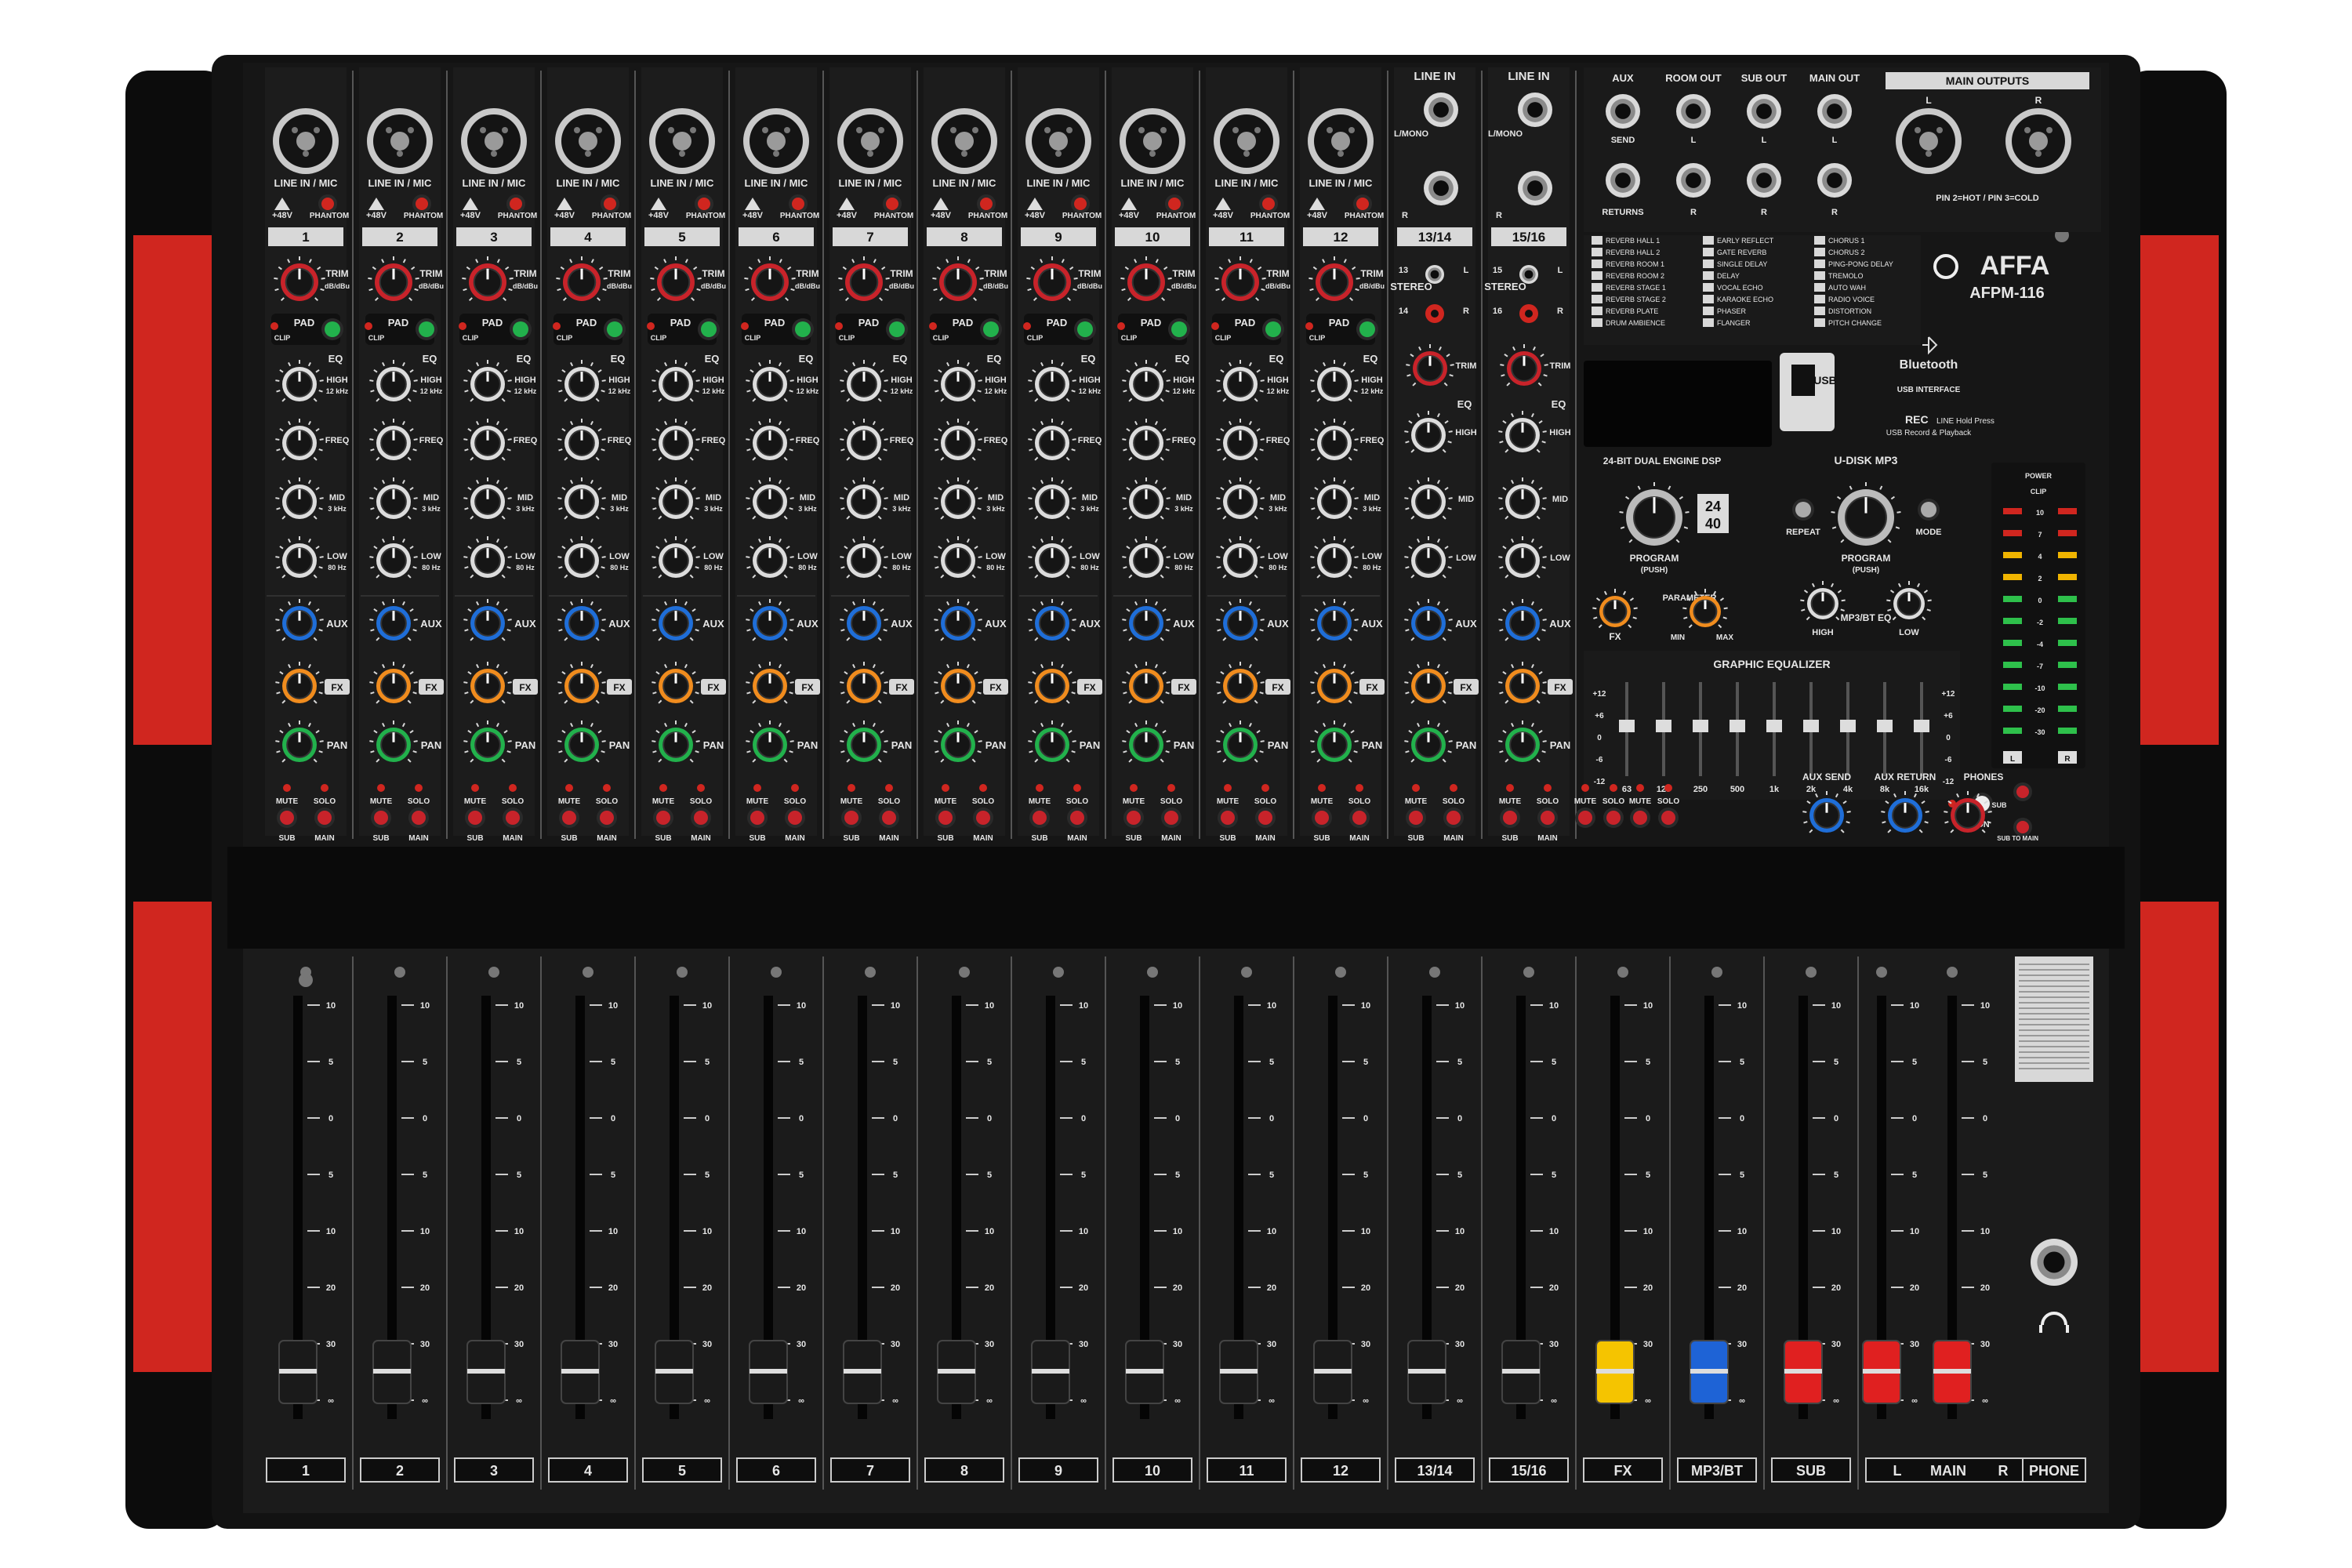 The image size is (2352, 1568). Describe the element at coordinates (1803, 510) in the screenshot. I see `repeat-button` at that location.